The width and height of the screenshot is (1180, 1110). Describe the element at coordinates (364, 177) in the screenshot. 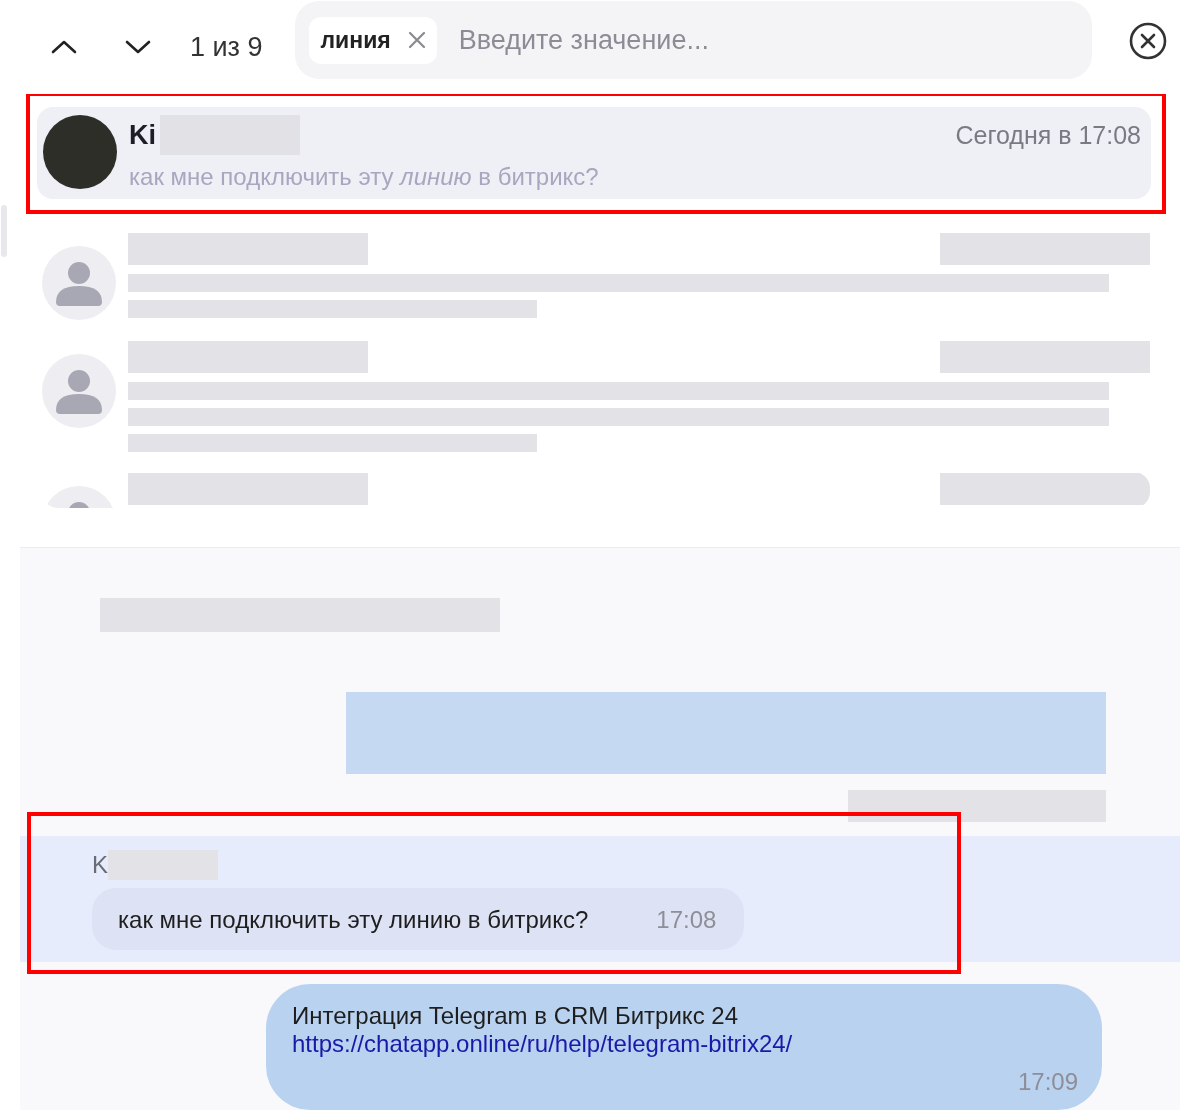

I see `message-snippet: как мне подключить эту линию в битрикс?` at that location.